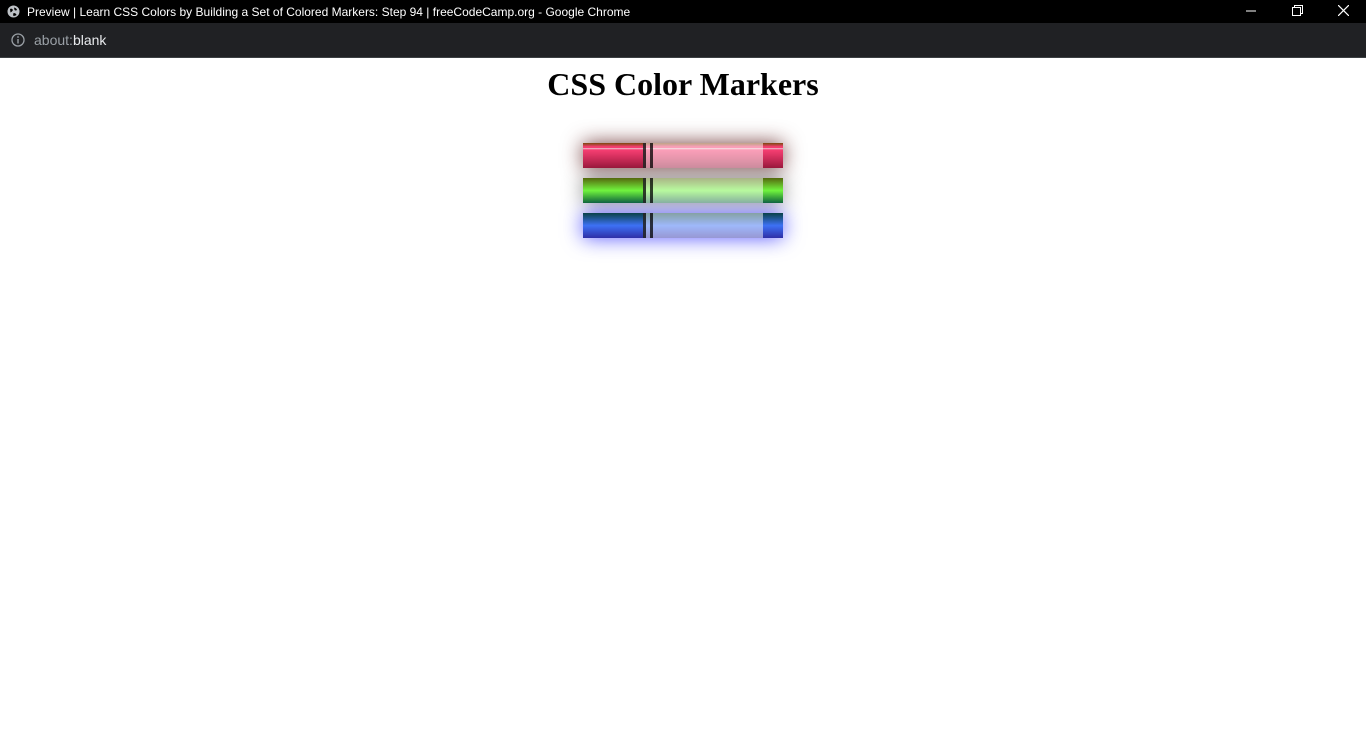  I want to click on window-controls, so click(1297, 11).